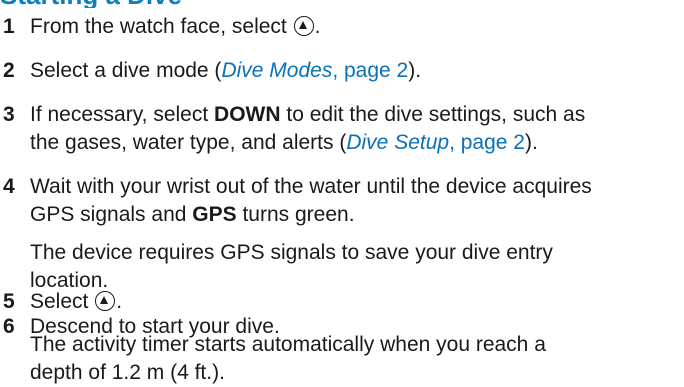 This screenshot has height=387, width=684. Describe the element at coordinates (9, 301) in the screenshot. I see `step-number: 5` at that location.